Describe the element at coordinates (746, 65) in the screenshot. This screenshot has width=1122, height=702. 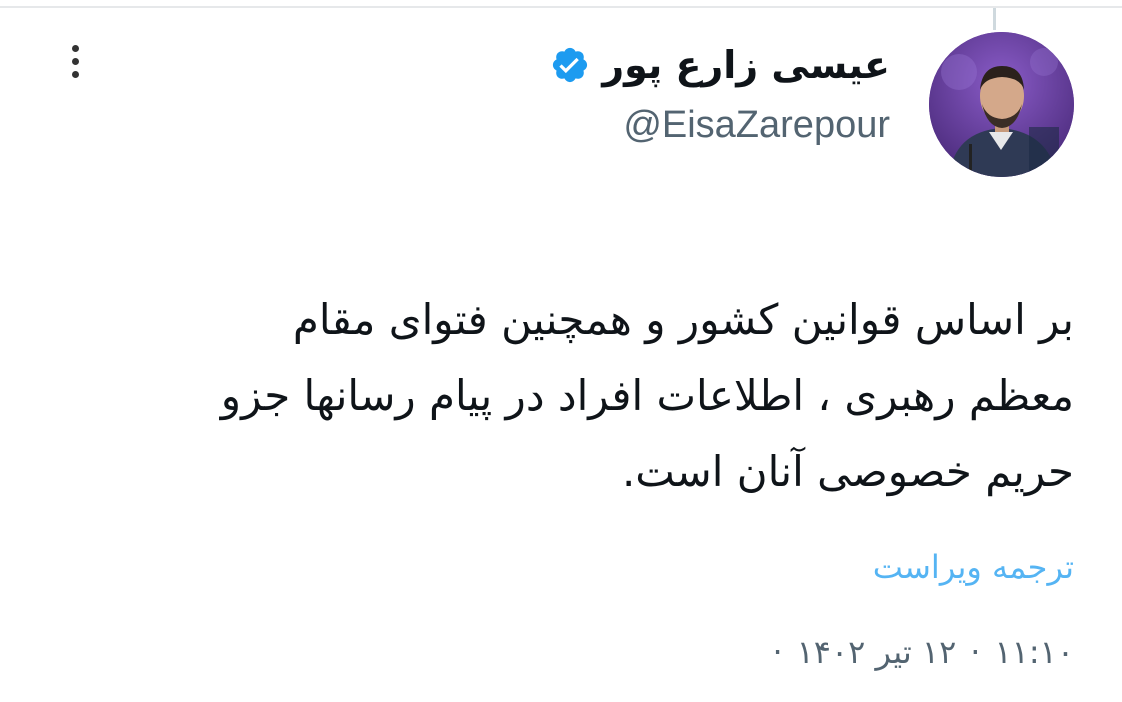
I see `author-display-name: عیسی زارع پور` at that location.